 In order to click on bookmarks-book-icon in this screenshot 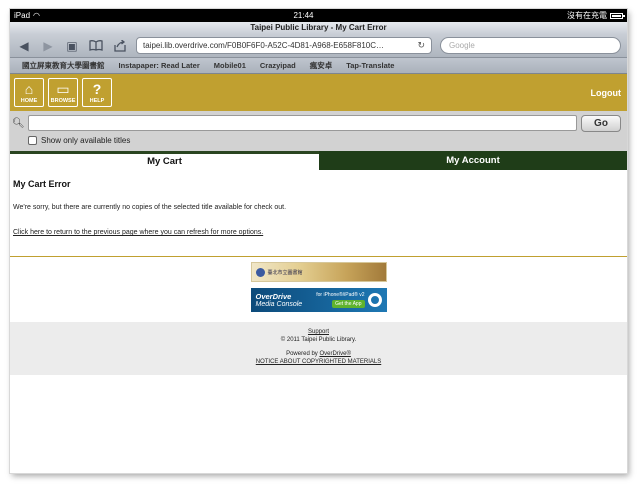, I will do `click(96, 46)`.